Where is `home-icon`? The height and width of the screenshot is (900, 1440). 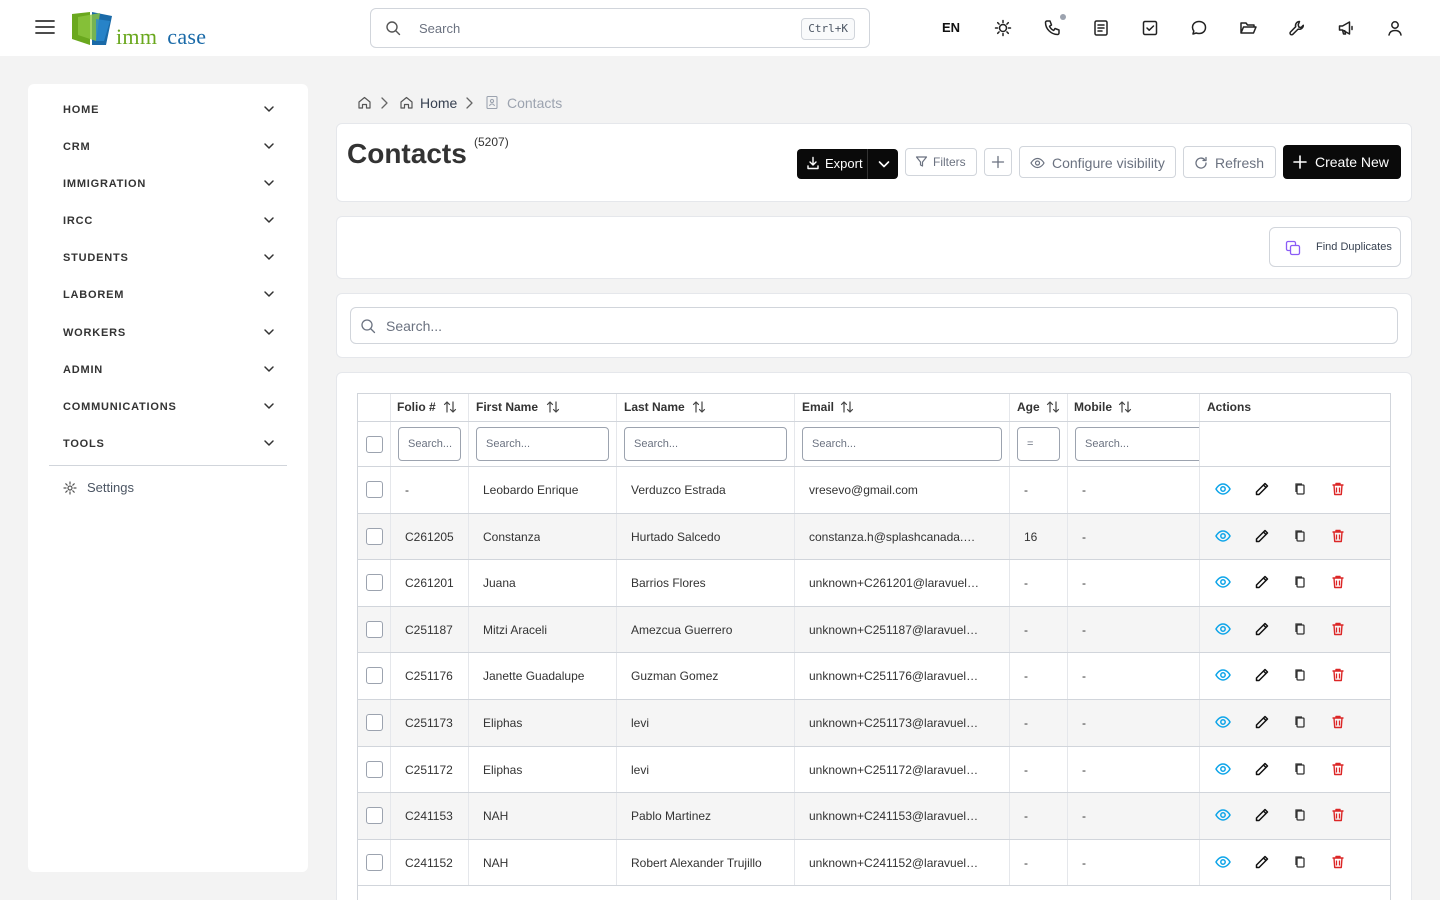 home-icon is located at coordinates (364, 102).